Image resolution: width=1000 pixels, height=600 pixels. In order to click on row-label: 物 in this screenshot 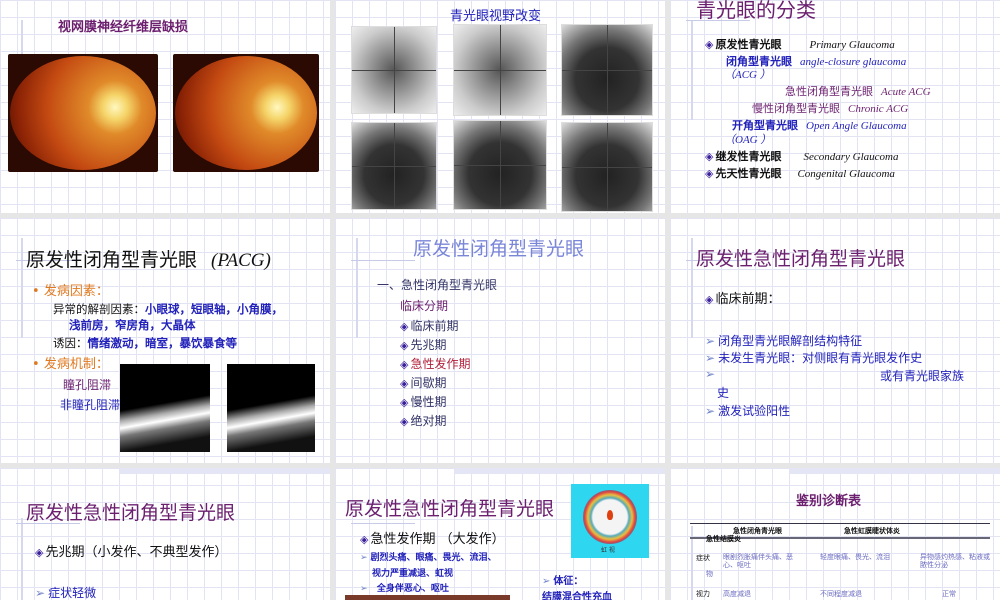, I will do `click(709, 574)`.